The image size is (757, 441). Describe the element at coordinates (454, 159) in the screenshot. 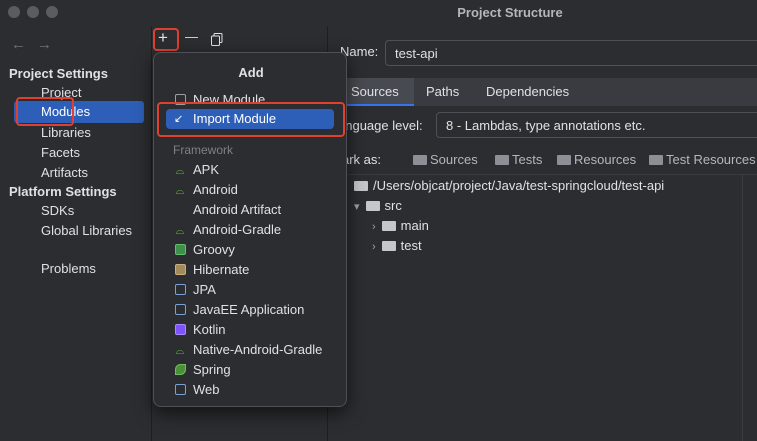

I see `mark-label: Sources` at that location.